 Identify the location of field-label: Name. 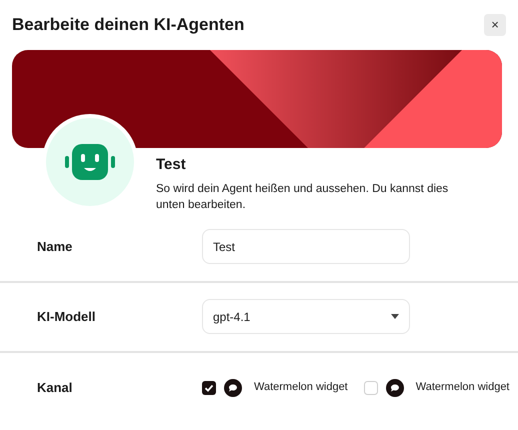
(55, 247).